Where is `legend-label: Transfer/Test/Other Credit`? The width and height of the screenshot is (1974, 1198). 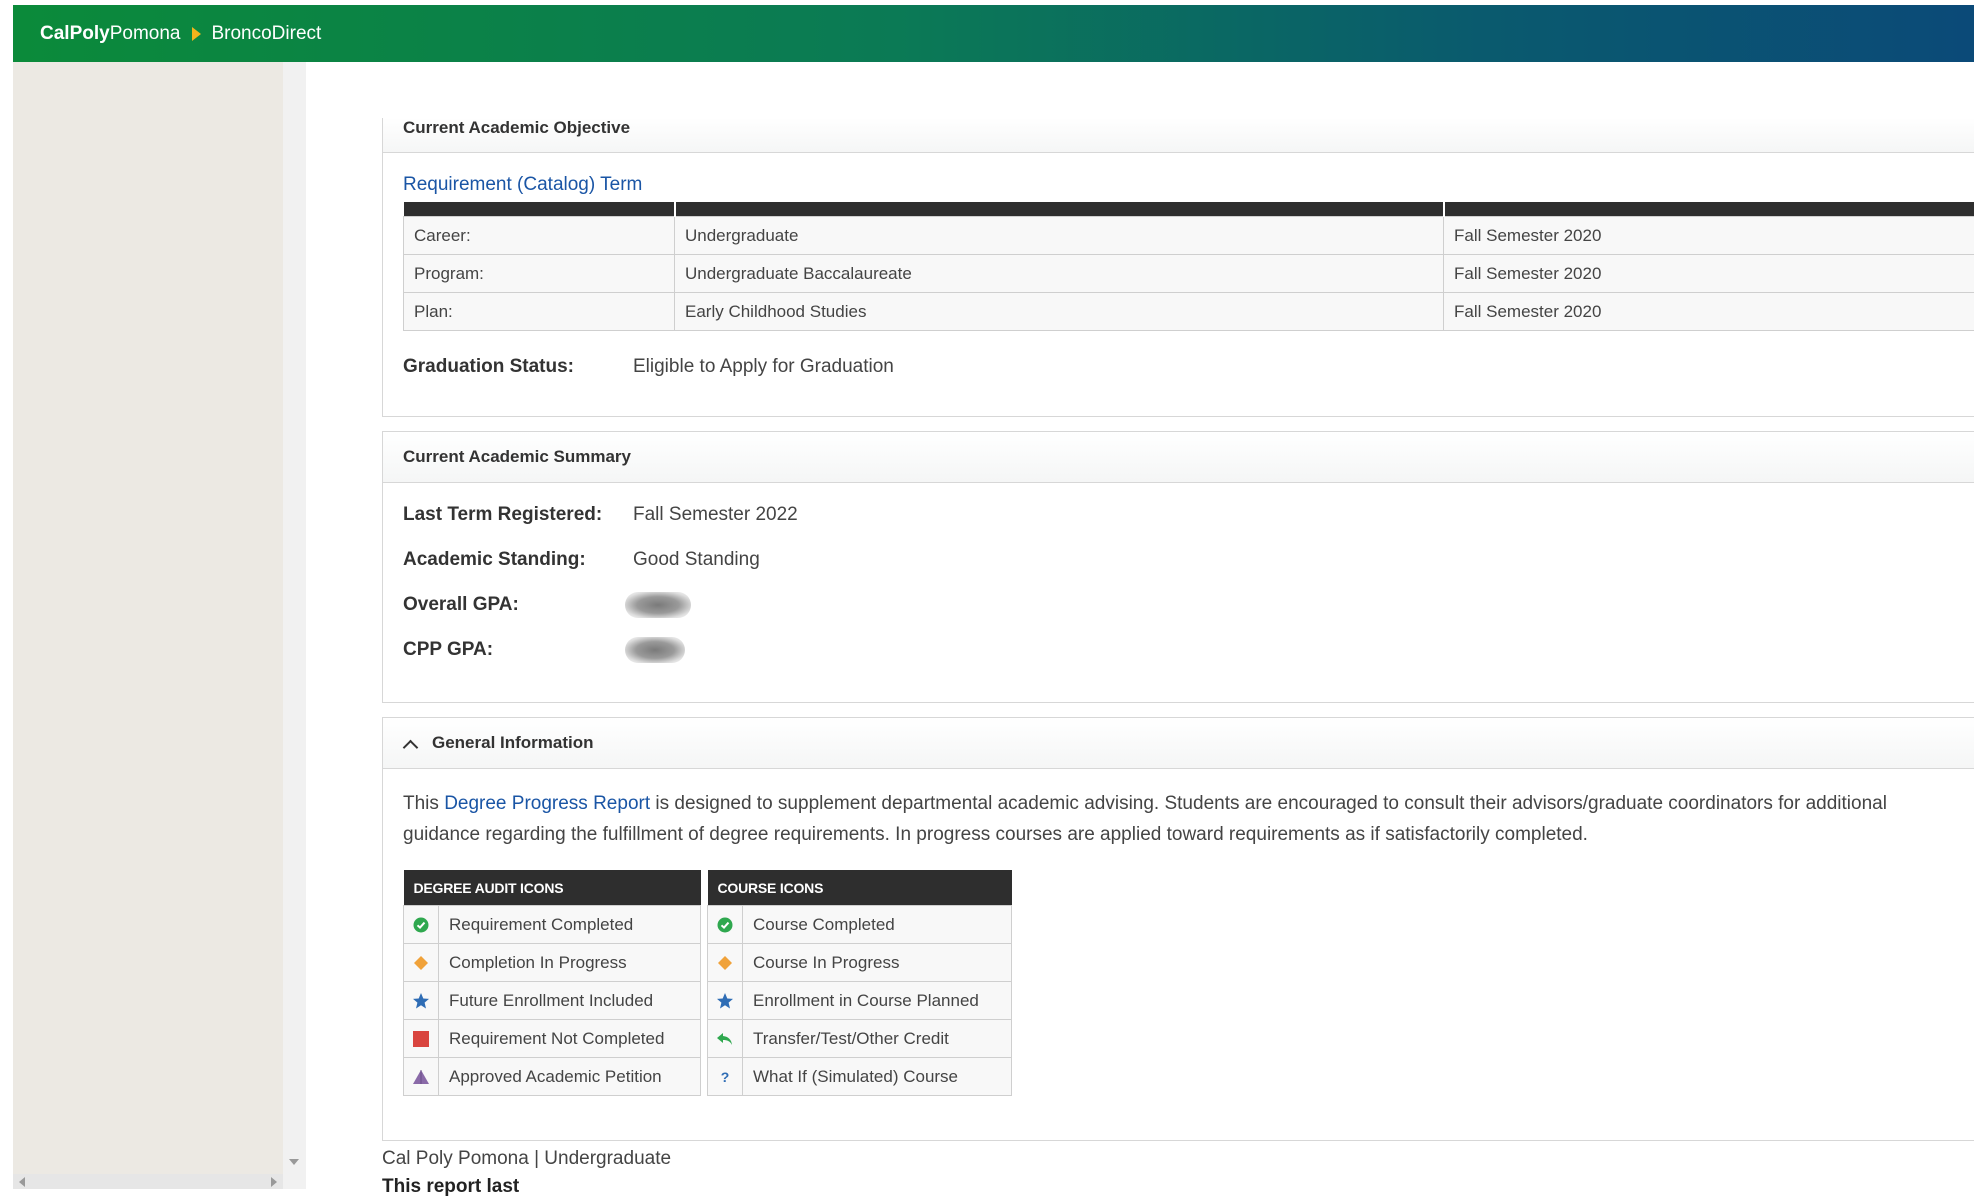 legend-label: Transfer/Test/Other Credit is located at coordinates (877, 1039).